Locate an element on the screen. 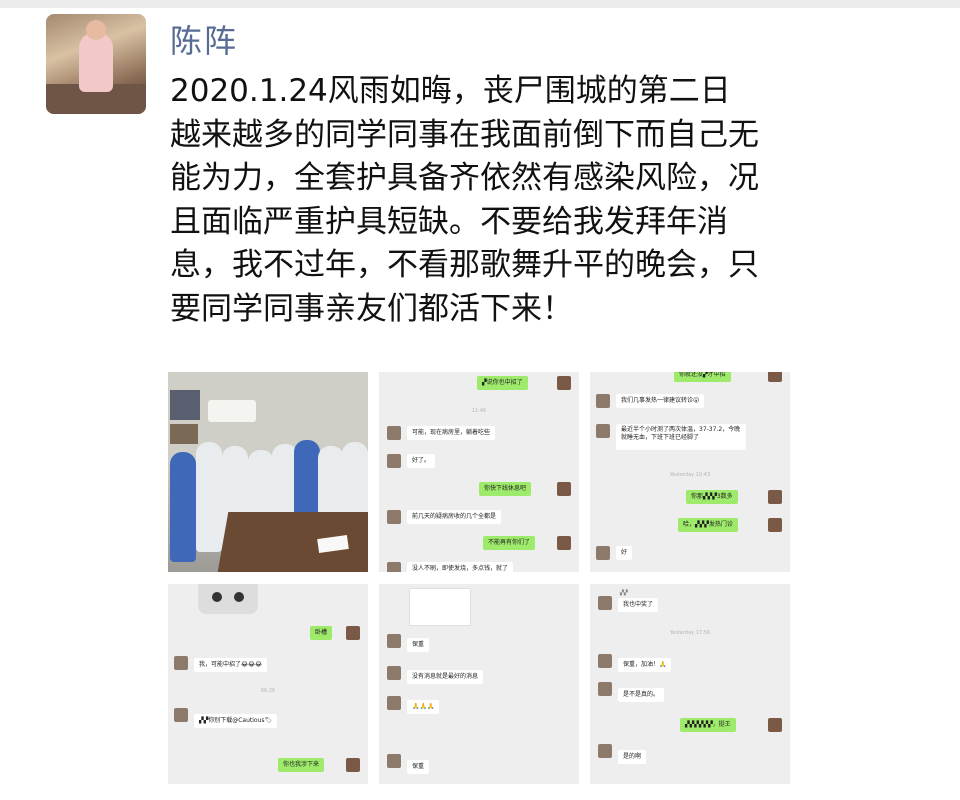  post-line: 2020.1.24风雨如晦，丧尸围城的第二日 is located at coordinates (450, 91).